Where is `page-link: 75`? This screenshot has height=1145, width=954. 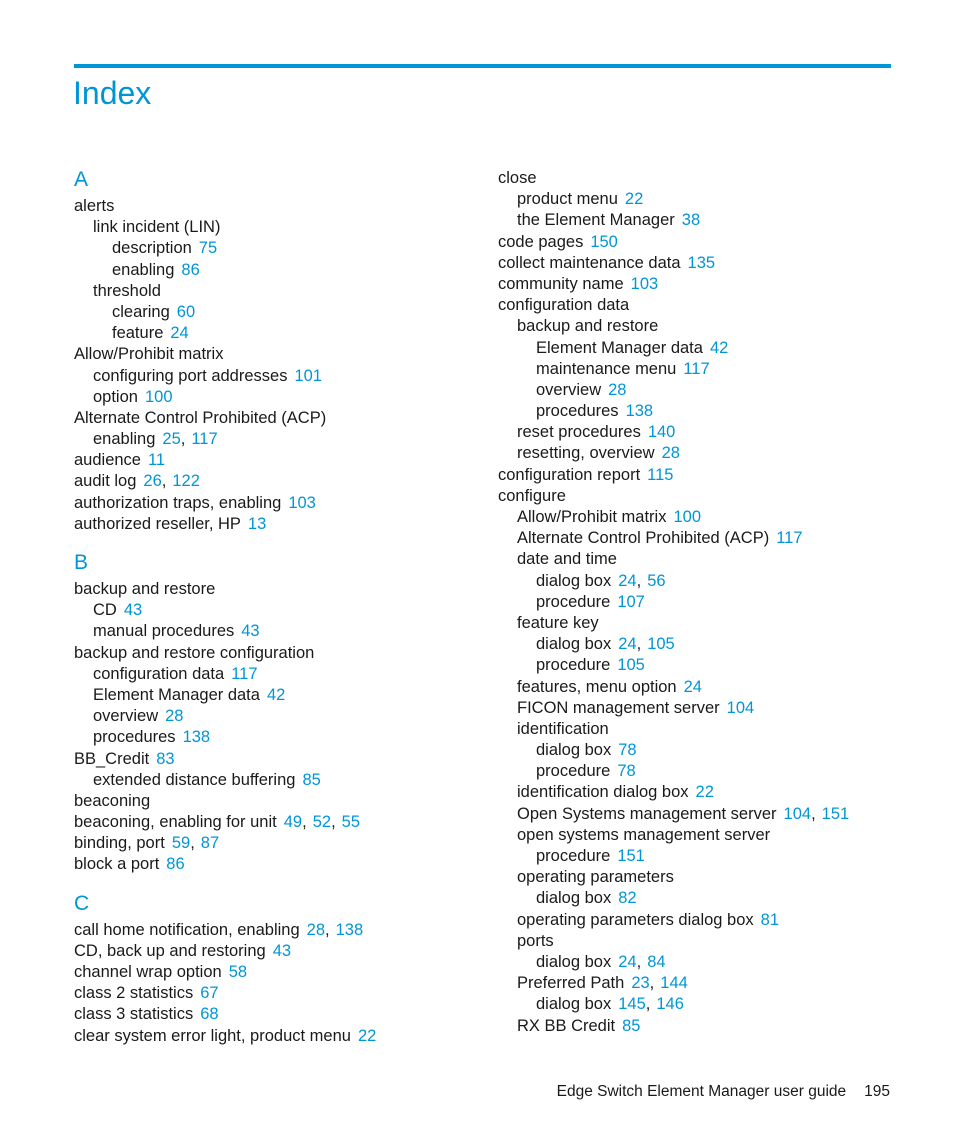
page-link: 75 is located at coordinates (208, 248).